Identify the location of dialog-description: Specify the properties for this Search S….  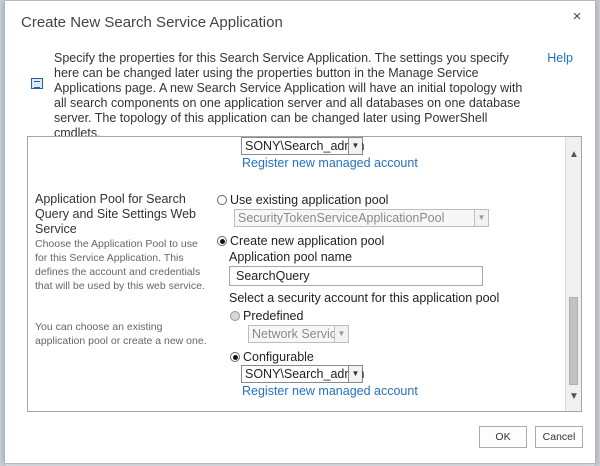
(288, 95).